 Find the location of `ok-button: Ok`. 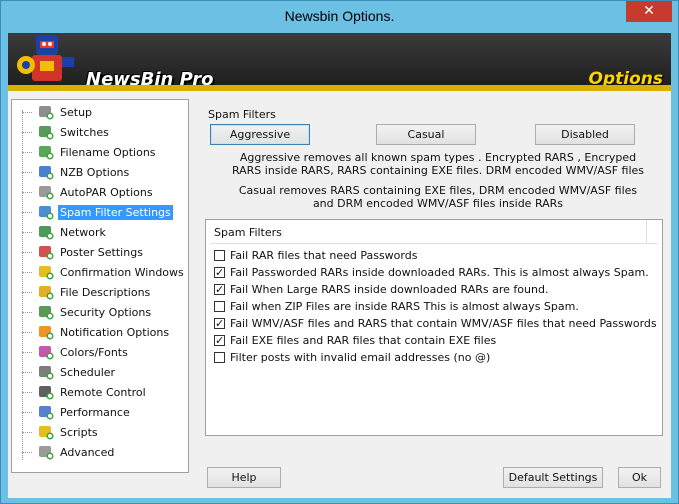

ok-button: Ok is located at coordinates (639, 477).